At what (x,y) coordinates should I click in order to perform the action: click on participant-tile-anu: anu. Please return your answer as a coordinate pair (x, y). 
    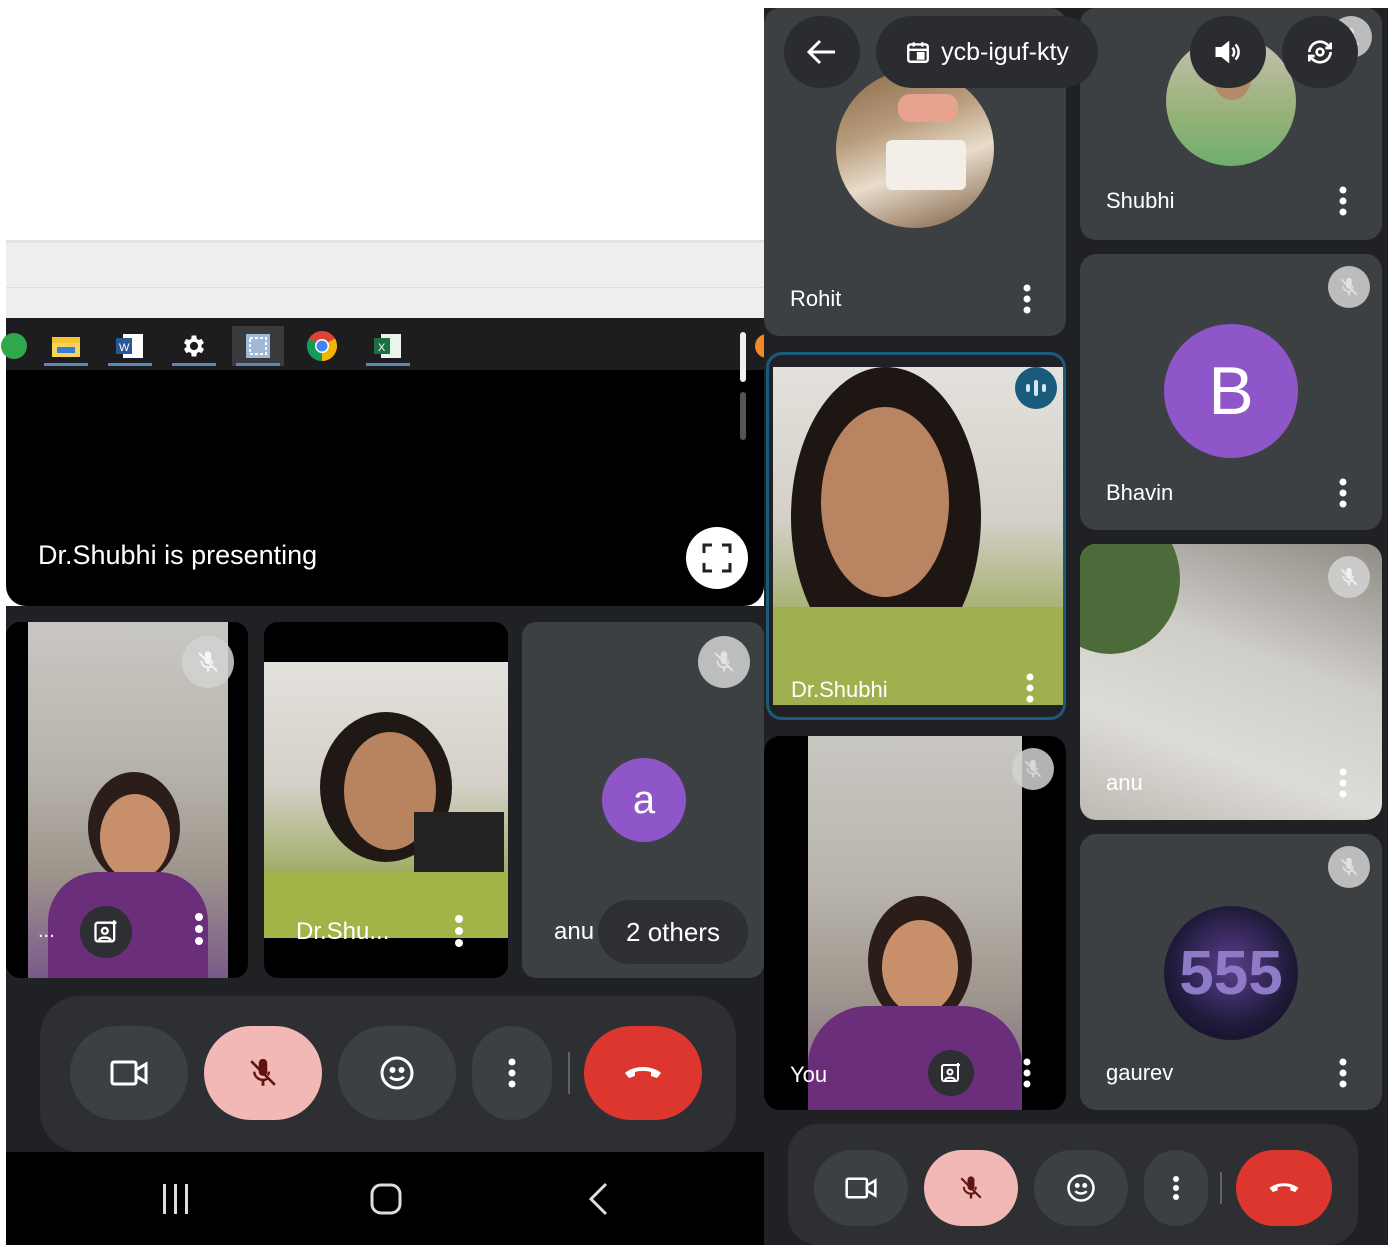
    Looking at the image, I should click on (1231, 682).